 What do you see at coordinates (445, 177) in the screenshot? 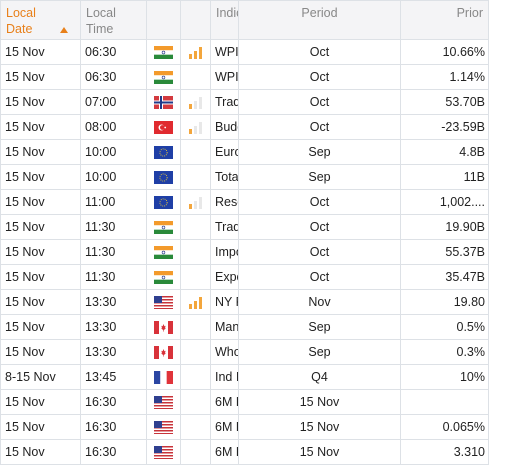
I see `prior-cell: 11B` at bounding box center [445, 177].